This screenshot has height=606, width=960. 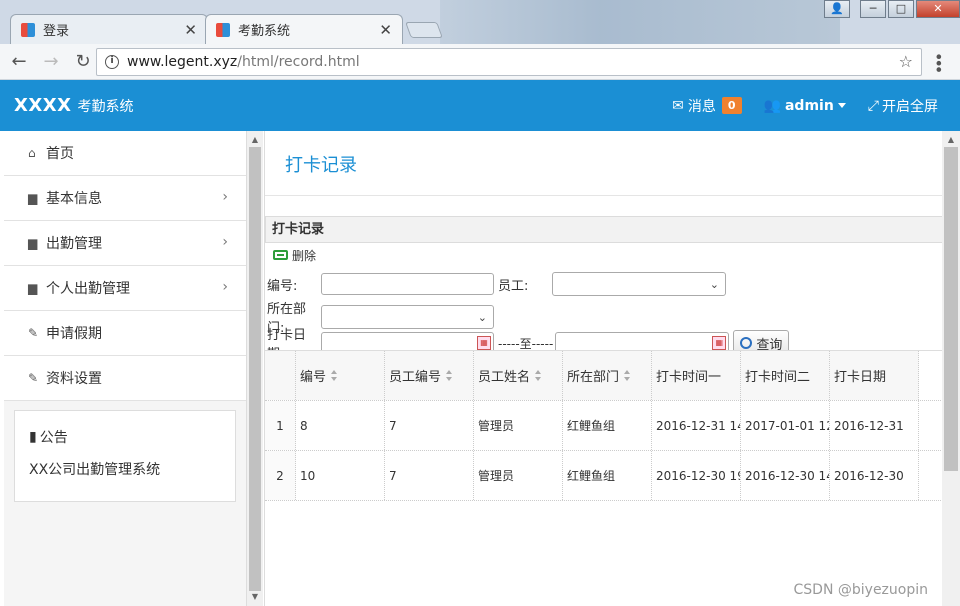 I want to click on bookmark-icon: ▮, so click(x=33, y=437).